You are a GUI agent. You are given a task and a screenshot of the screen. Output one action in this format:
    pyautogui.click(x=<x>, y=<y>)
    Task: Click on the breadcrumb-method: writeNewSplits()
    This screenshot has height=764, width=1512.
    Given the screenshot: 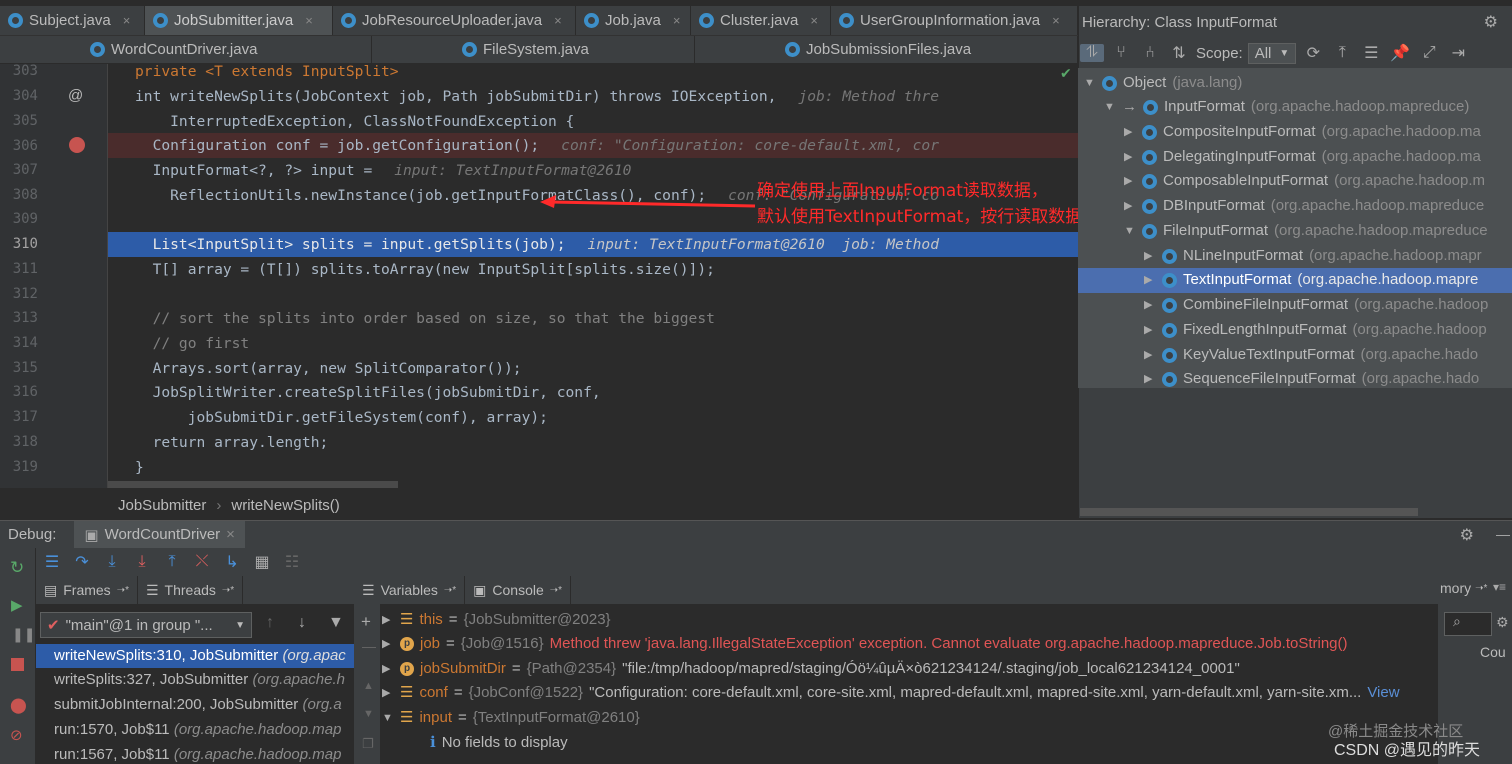 What is the action you would take?
    pyautogui.click(x=285, y=505)
    